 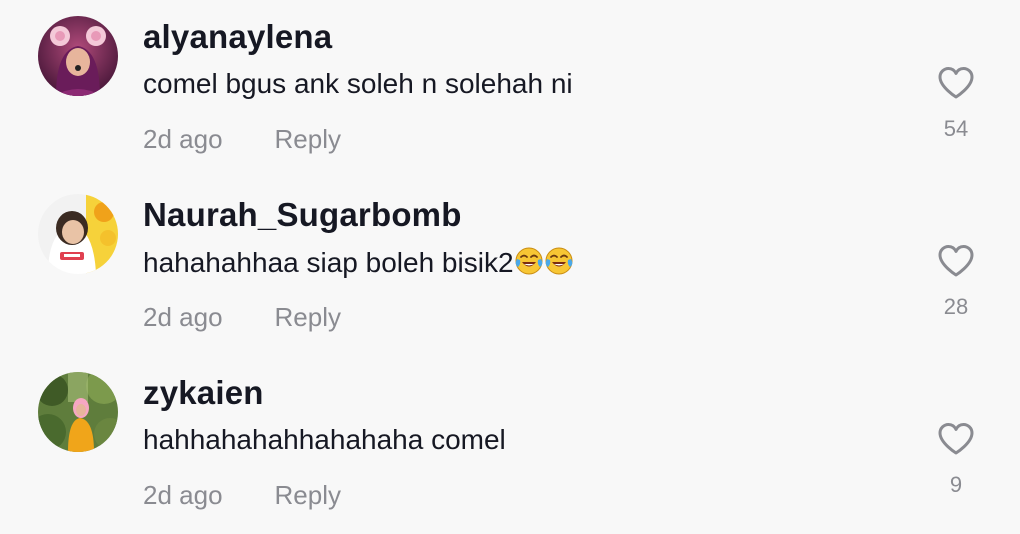 What do you see at coordinates (237, 37) in the screenshot?
I see `comment-username: alyanaylena` at bounding box center [237, 37].